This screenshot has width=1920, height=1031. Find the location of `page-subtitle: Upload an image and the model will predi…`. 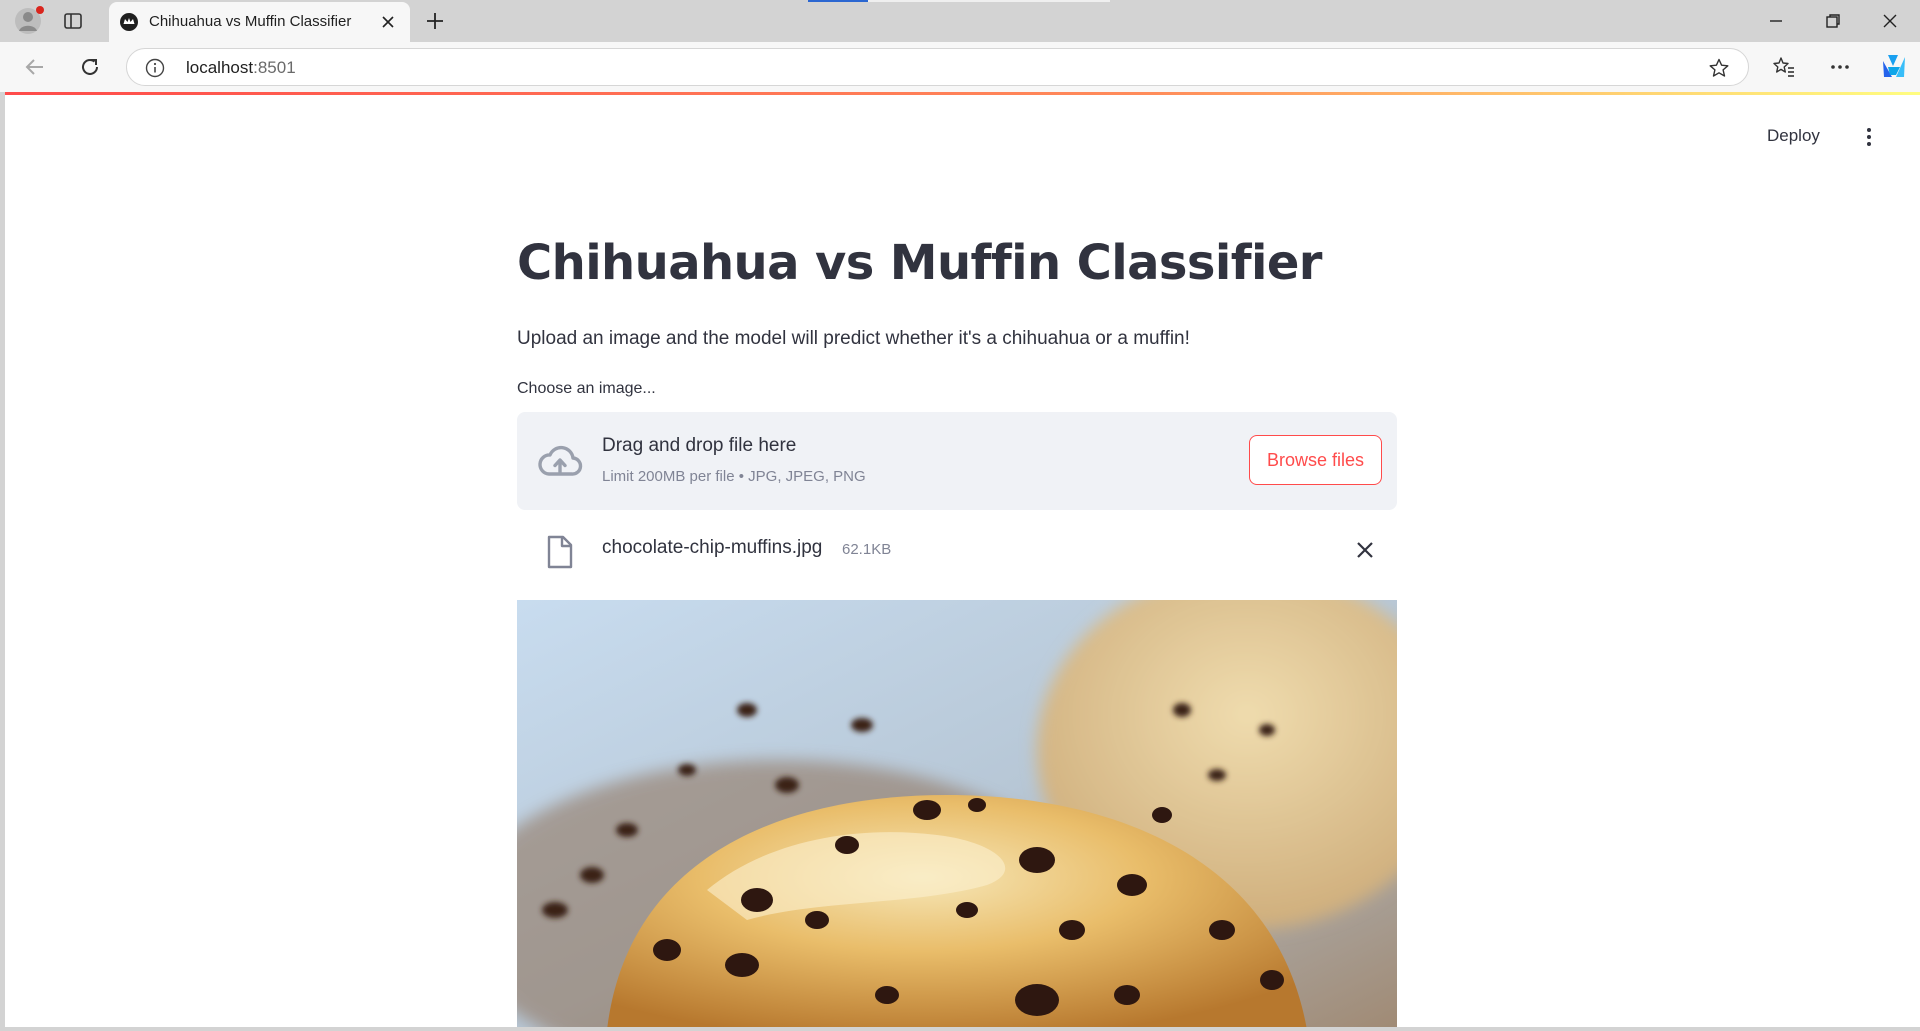

page-subtitle: Upload an image and the model will predi… is located at coordinates (853, 338).